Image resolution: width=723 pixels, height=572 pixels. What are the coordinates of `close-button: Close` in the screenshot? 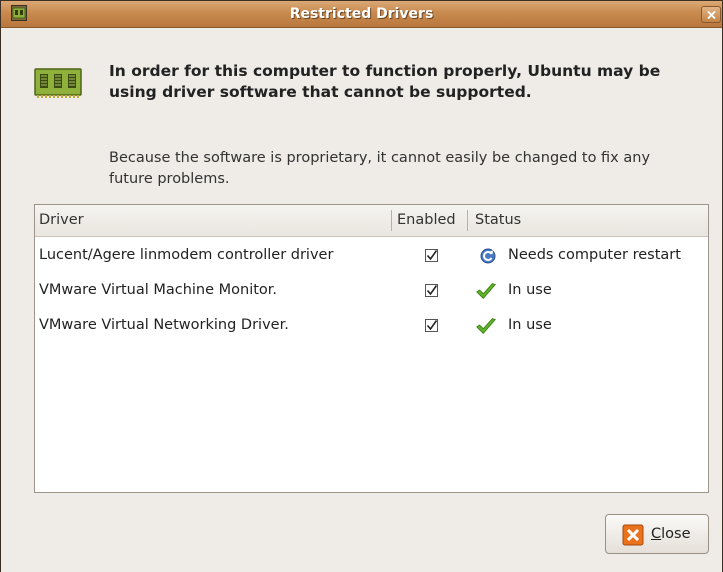 It's located at (657, 534).